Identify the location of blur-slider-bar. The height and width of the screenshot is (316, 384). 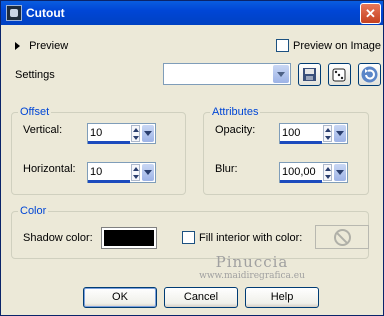
(301, 181).